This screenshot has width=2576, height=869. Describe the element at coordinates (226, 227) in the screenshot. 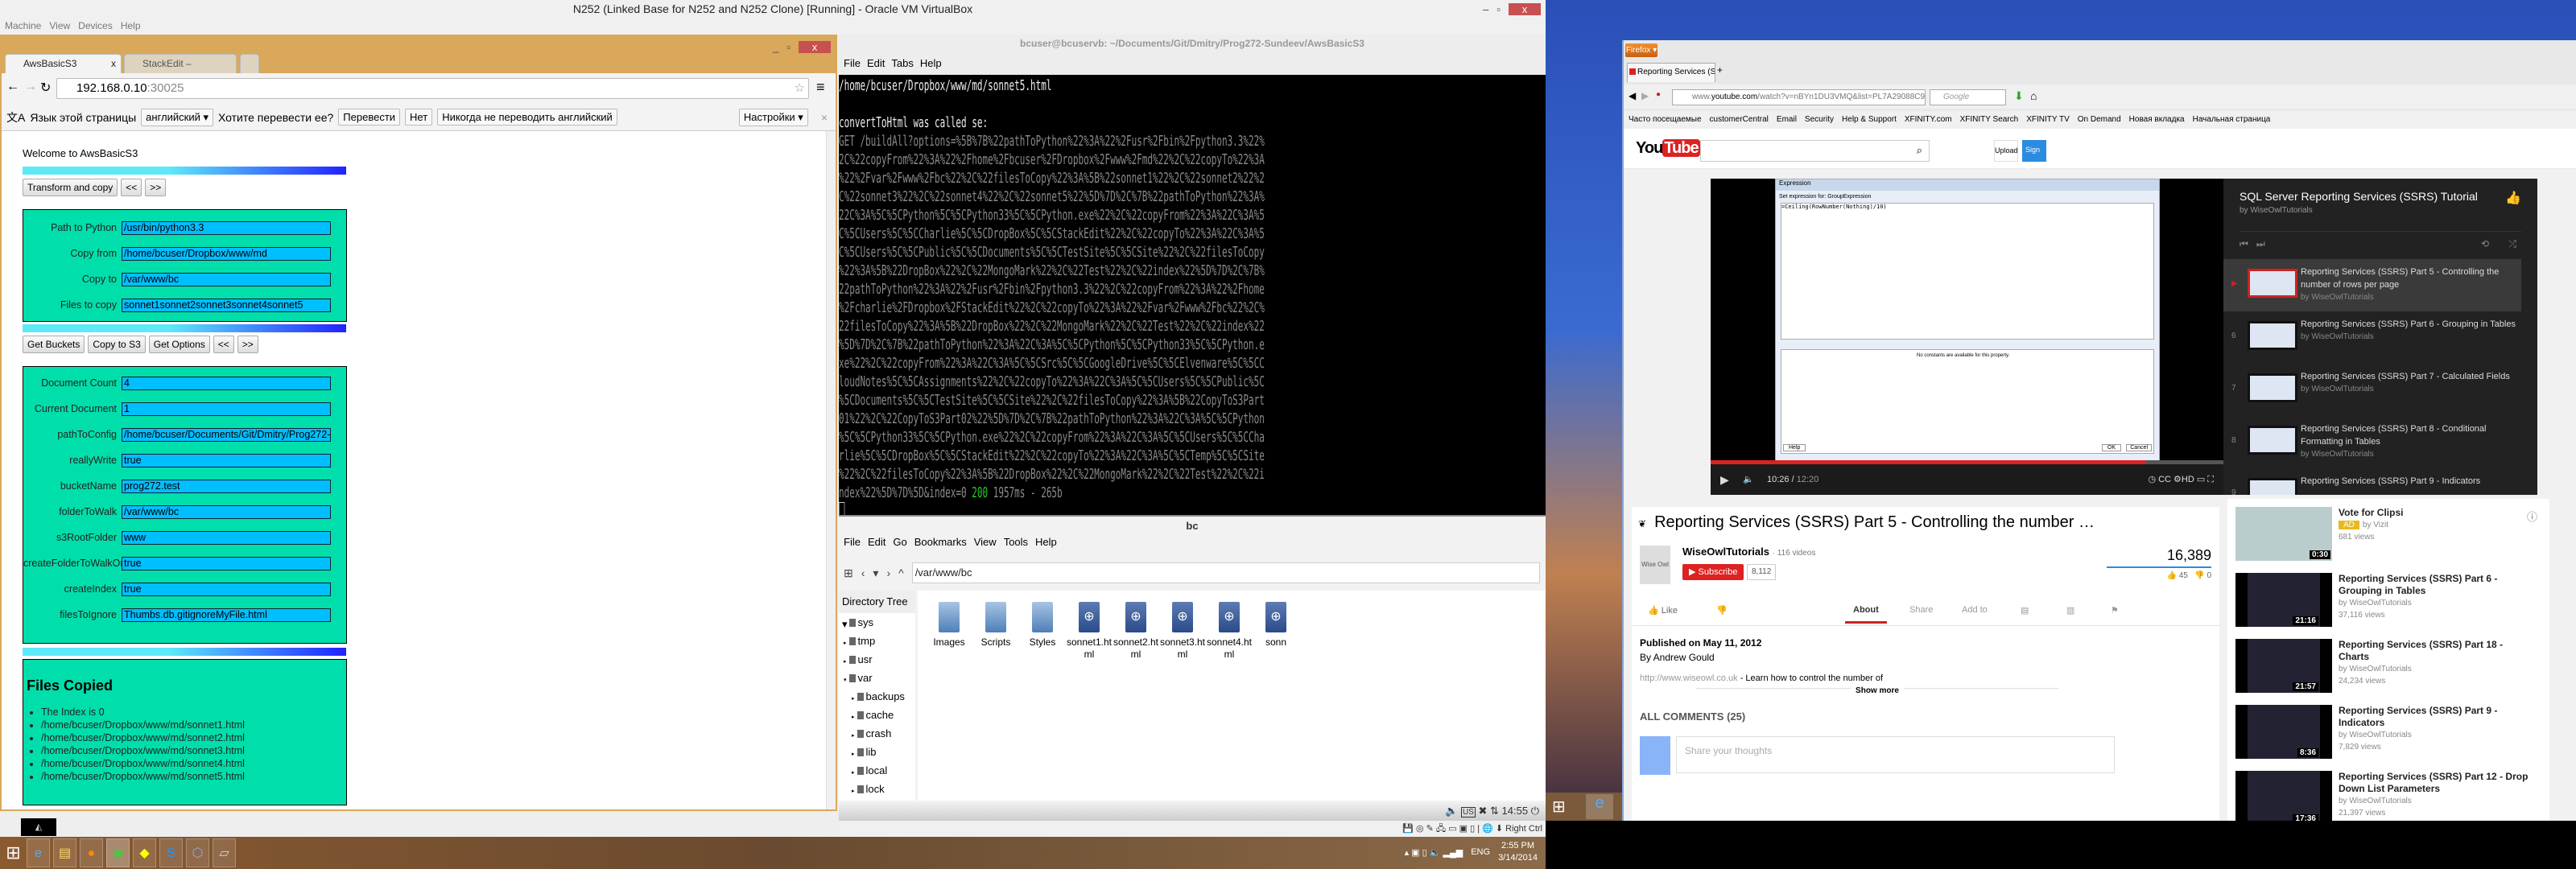

I see `field-input: /usr/bin/python3.3` at that location.